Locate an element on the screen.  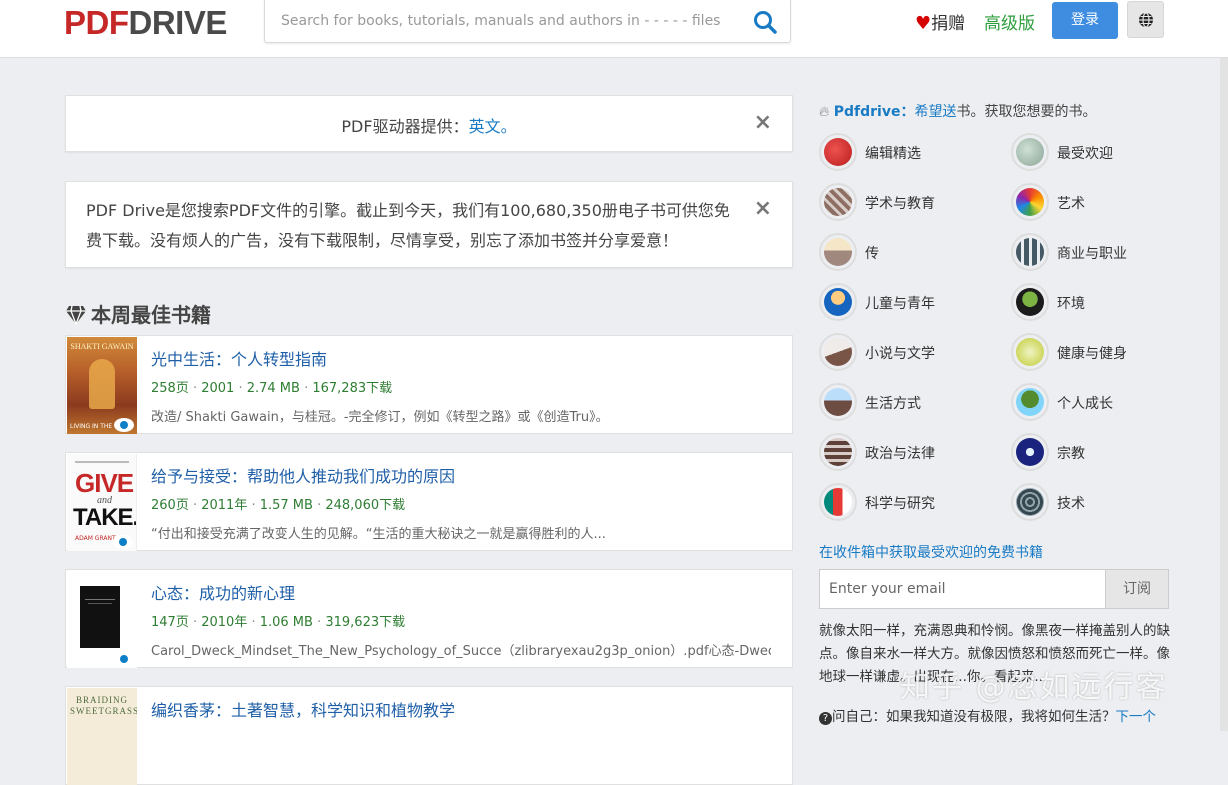
heart-icon: ♥ is located at coordinates (923, 23).